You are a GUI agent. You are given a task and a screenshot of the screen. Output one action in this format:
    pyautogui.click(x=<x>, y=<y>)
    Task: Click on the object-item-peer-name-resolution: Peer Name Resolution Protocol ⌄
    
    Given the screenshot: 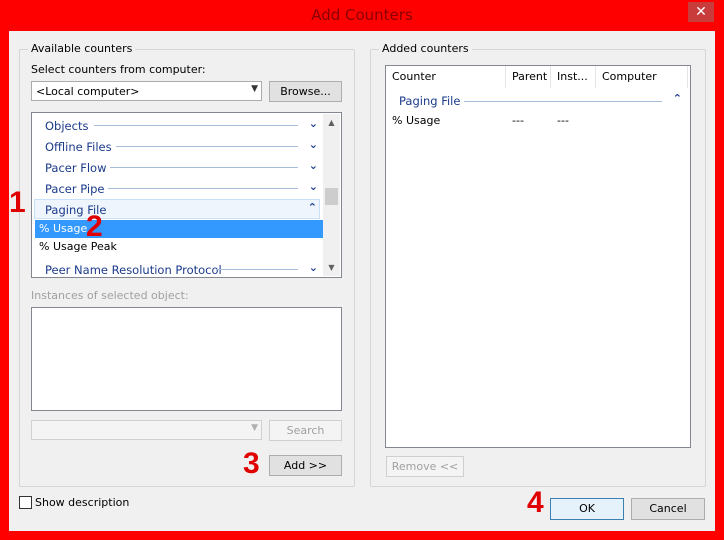 What is the action you would take?
    pyautogui.click(x=177, y=268)
    